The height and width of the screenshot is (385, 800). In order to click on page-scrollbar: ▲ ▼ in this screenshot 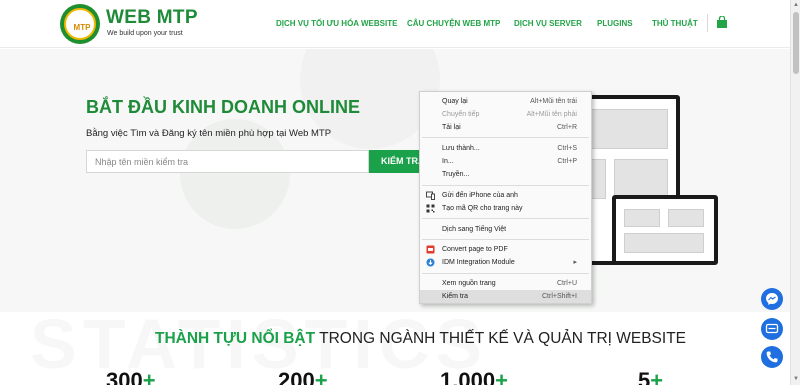, I will do `click(795, 192)`.